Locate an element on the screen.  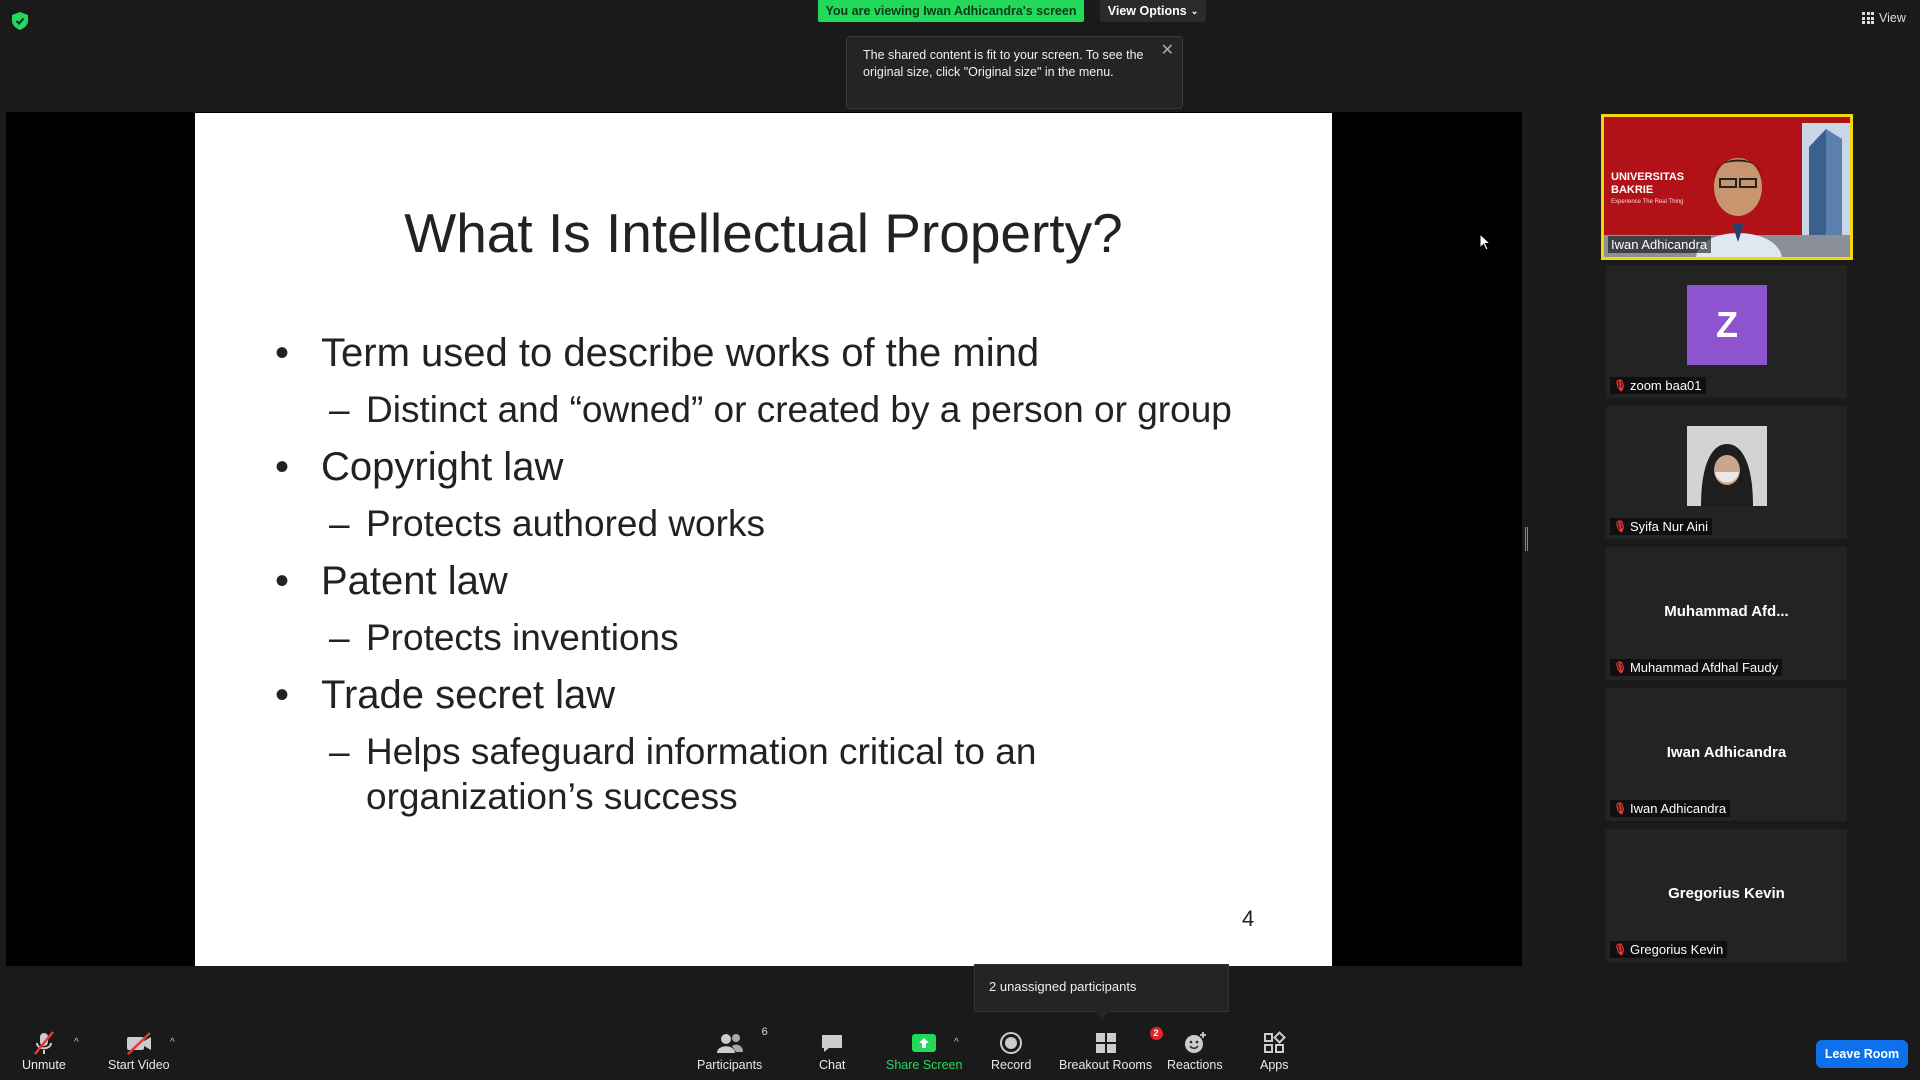
avatar is located at coordinates (1727, 466).